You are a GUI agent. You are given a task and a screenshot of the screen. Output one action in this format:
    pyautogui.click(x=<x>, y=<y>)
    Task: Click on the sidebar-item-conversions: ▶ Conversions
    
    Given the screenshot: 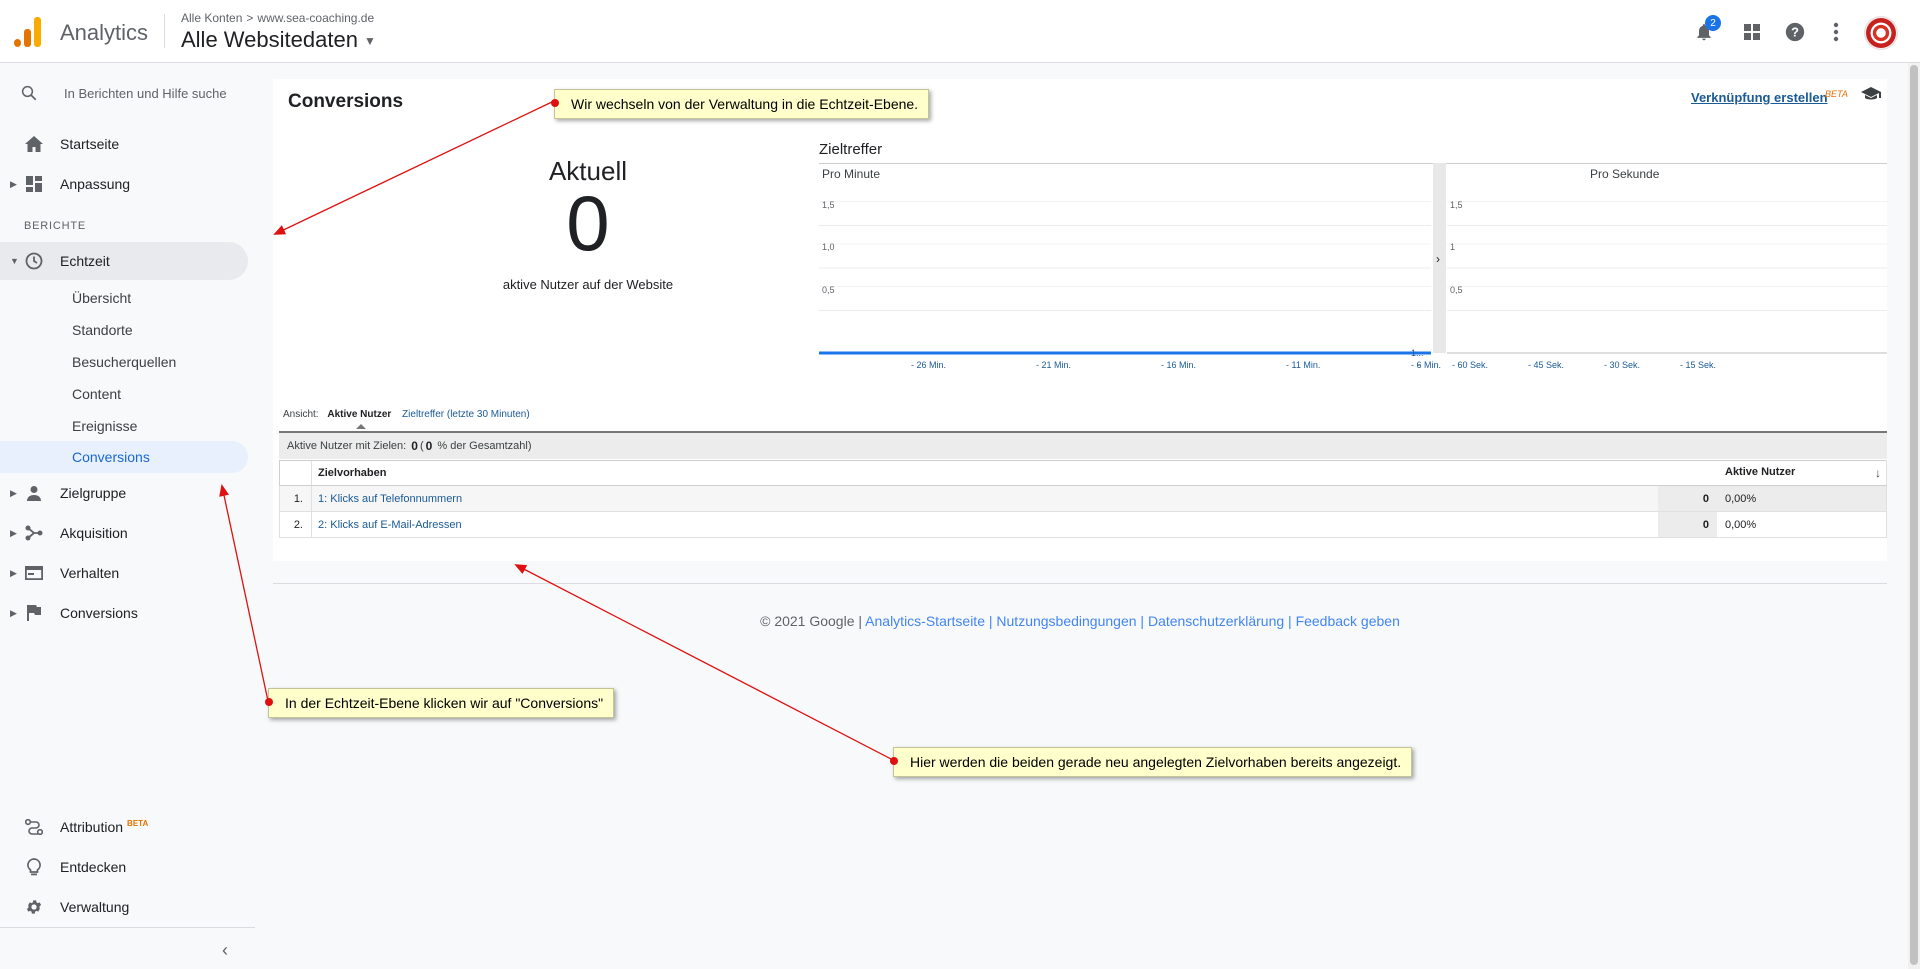 What is the action you would take?
    pyautogui.click(x=124, y=613)
    